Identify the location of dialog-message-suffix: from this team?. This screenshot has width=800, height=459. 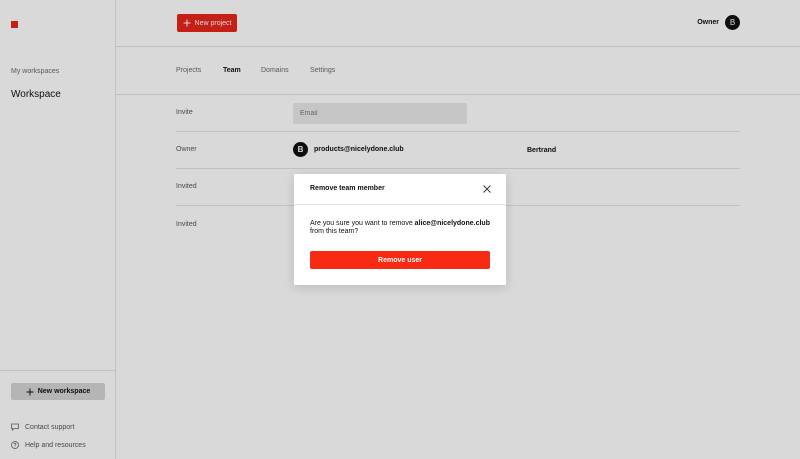
(334, 231).